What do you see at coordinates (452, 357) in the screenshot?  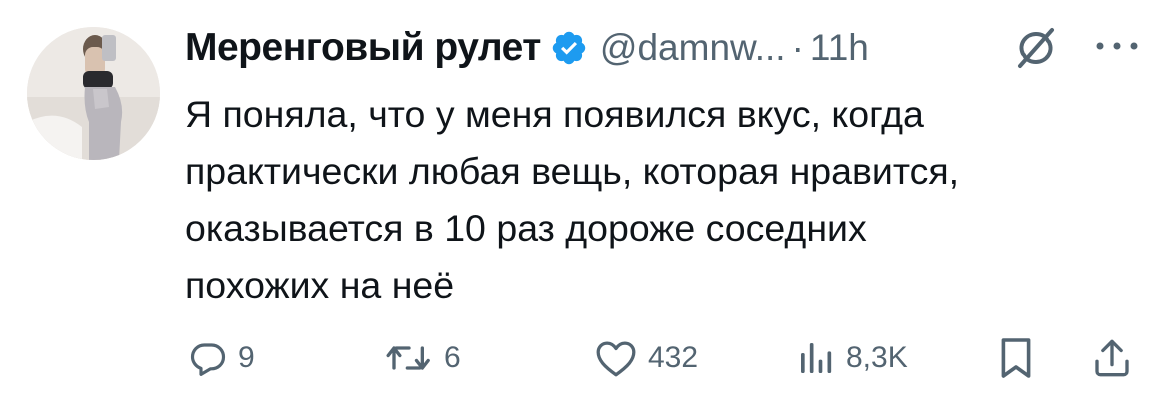 I see `retweet-count: 6` at bounding box center [452, 357].